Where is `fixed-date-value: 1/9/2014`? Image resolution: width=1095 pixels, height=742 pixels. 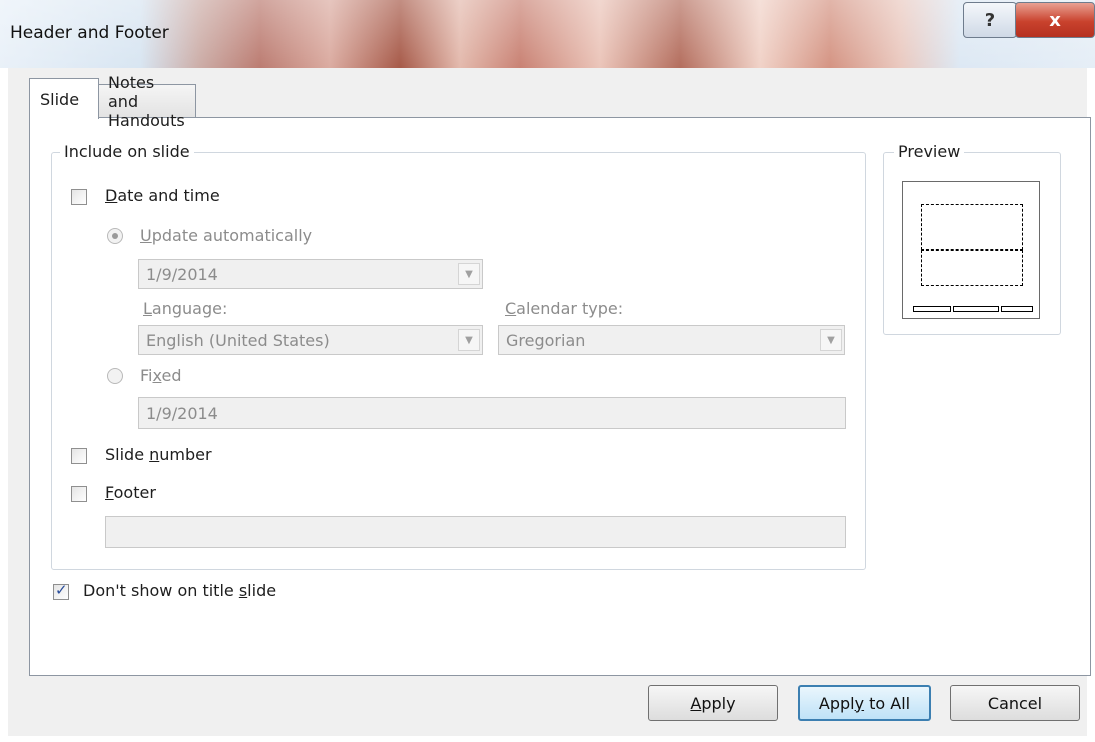 fixed-date-value: 1/9/2014 is located at coordinates (182, 413).